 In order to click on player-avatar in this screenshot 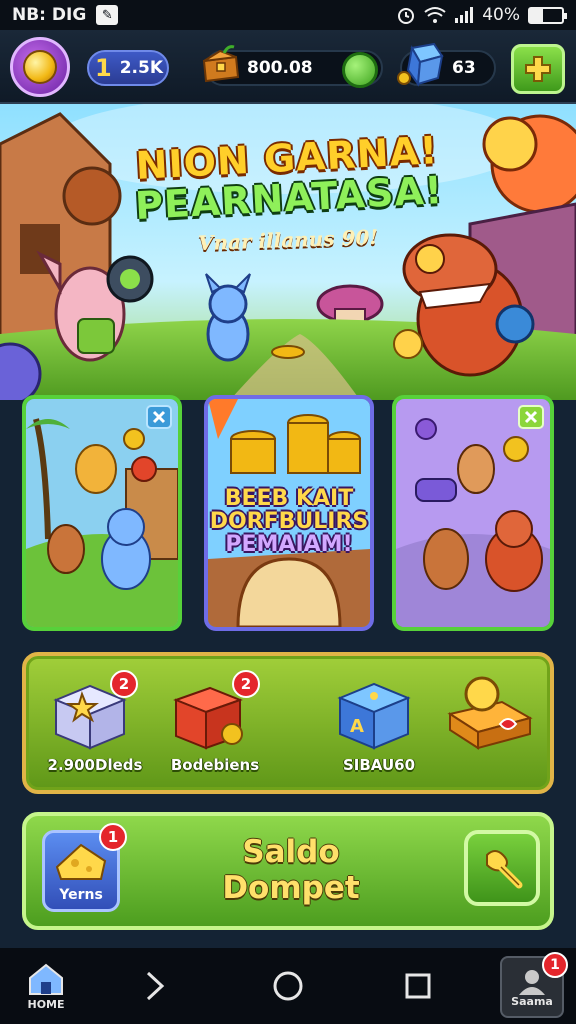, I will do `click(40, 67)`.